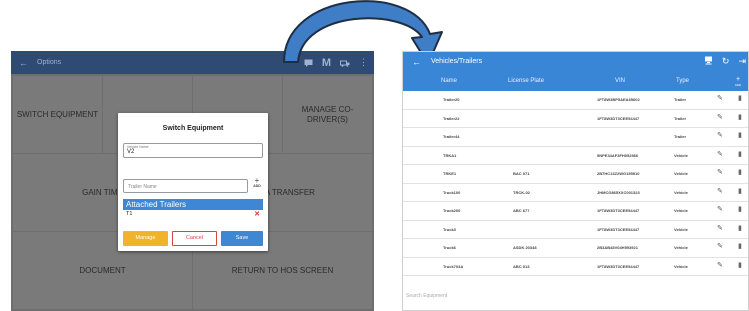  What do you see at coordinates (145, 238) in the screenshot?
I see `manage-button: Manage` at bounding box center [145, 238].